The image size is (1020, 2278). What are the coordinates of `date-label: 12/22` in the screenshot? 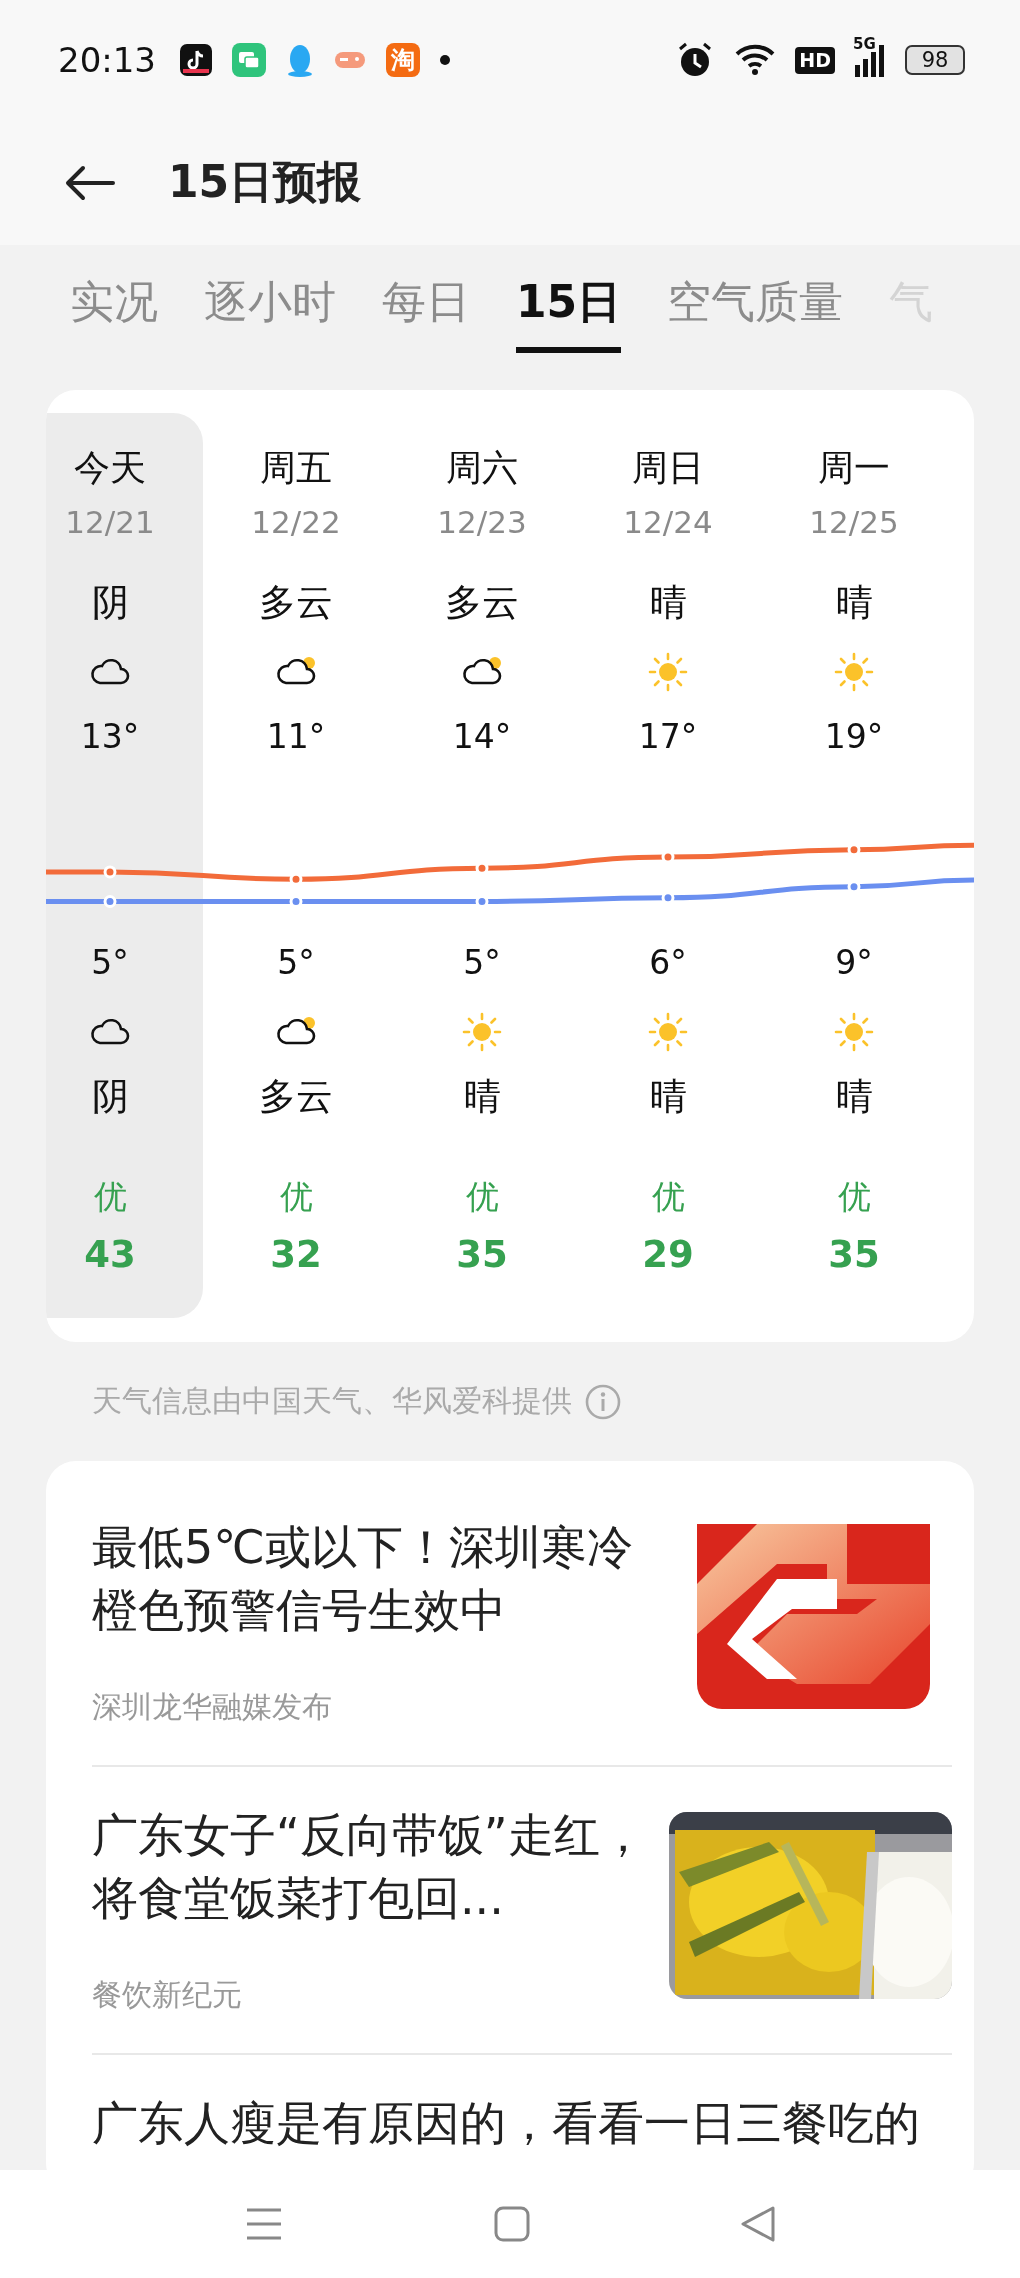 It's located at (296, 522).